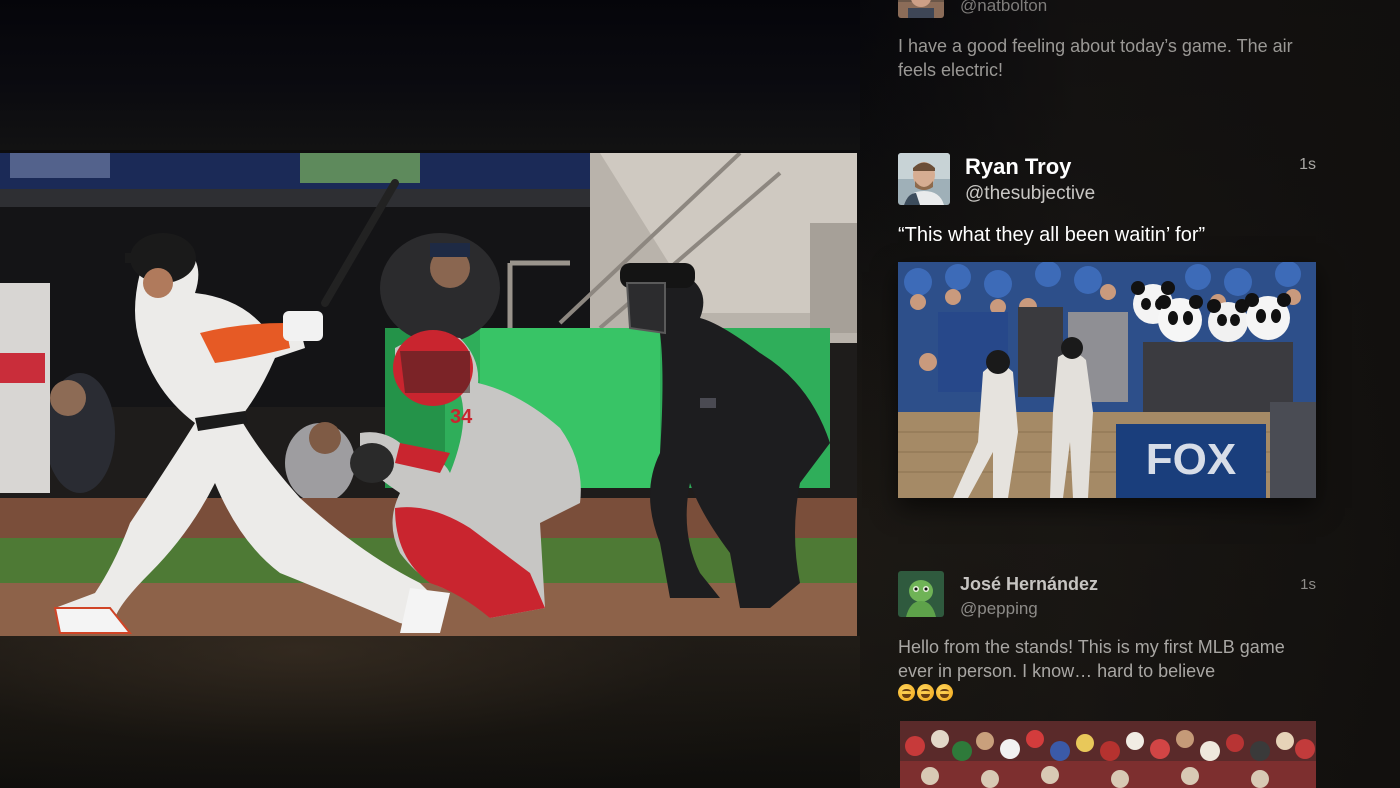  I want to click on stadium-crowd-photo, so click(1108, 754).